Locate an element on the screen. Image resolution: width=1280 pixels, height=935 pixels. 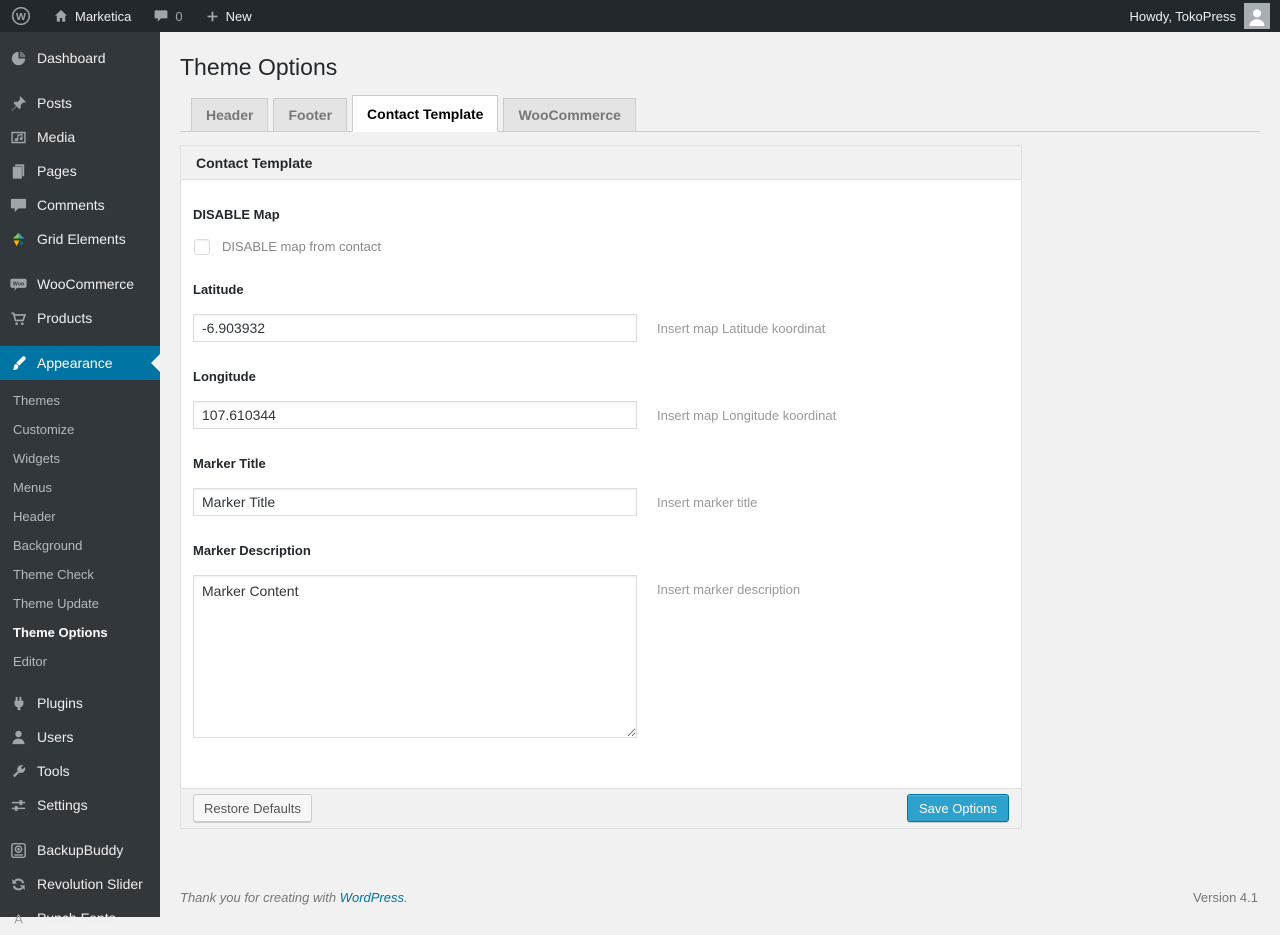
panel-title: Contact Template is located at coordinates (601, 162).